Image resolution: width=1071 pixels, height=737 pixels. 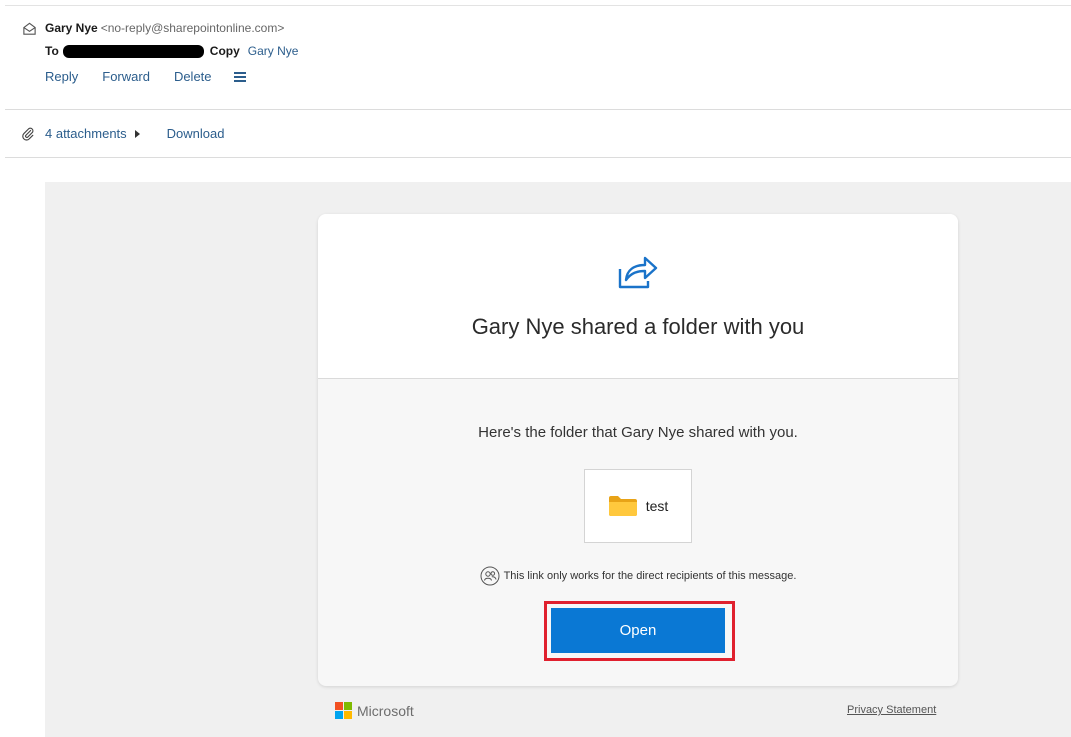 What do you see at coordinates (29, 28) in the screenshot?
I see `envelope-open-icon` at bounding box center [29, 28].